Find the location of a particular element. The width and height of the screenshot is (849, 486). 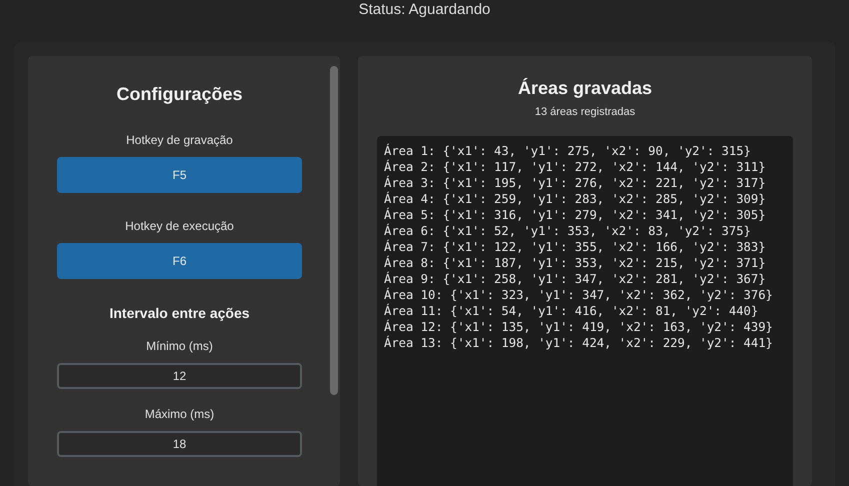

log-line: Área 1: {'x1': 43, 'y1': 275, 'x2': 90, 'y2': 315} is located at coordinates (567, 151).